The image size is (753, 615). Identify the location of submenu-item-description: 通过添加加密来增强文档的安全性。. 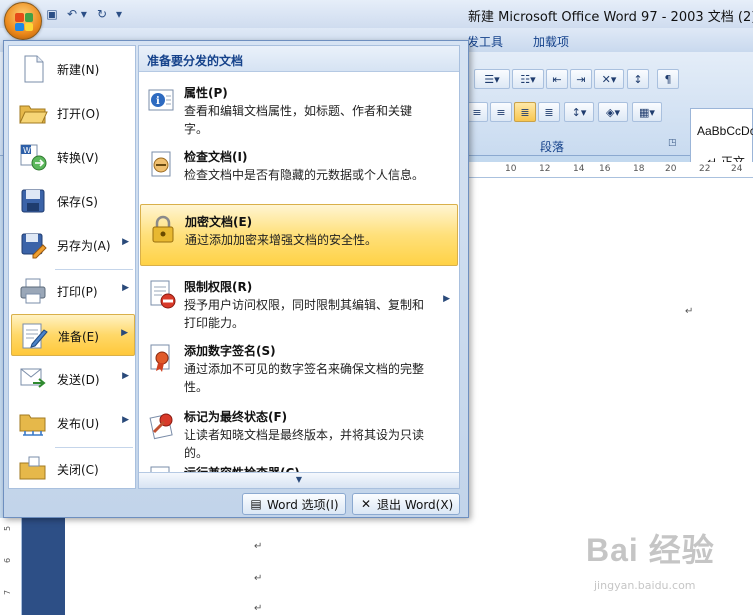
(281, 240).